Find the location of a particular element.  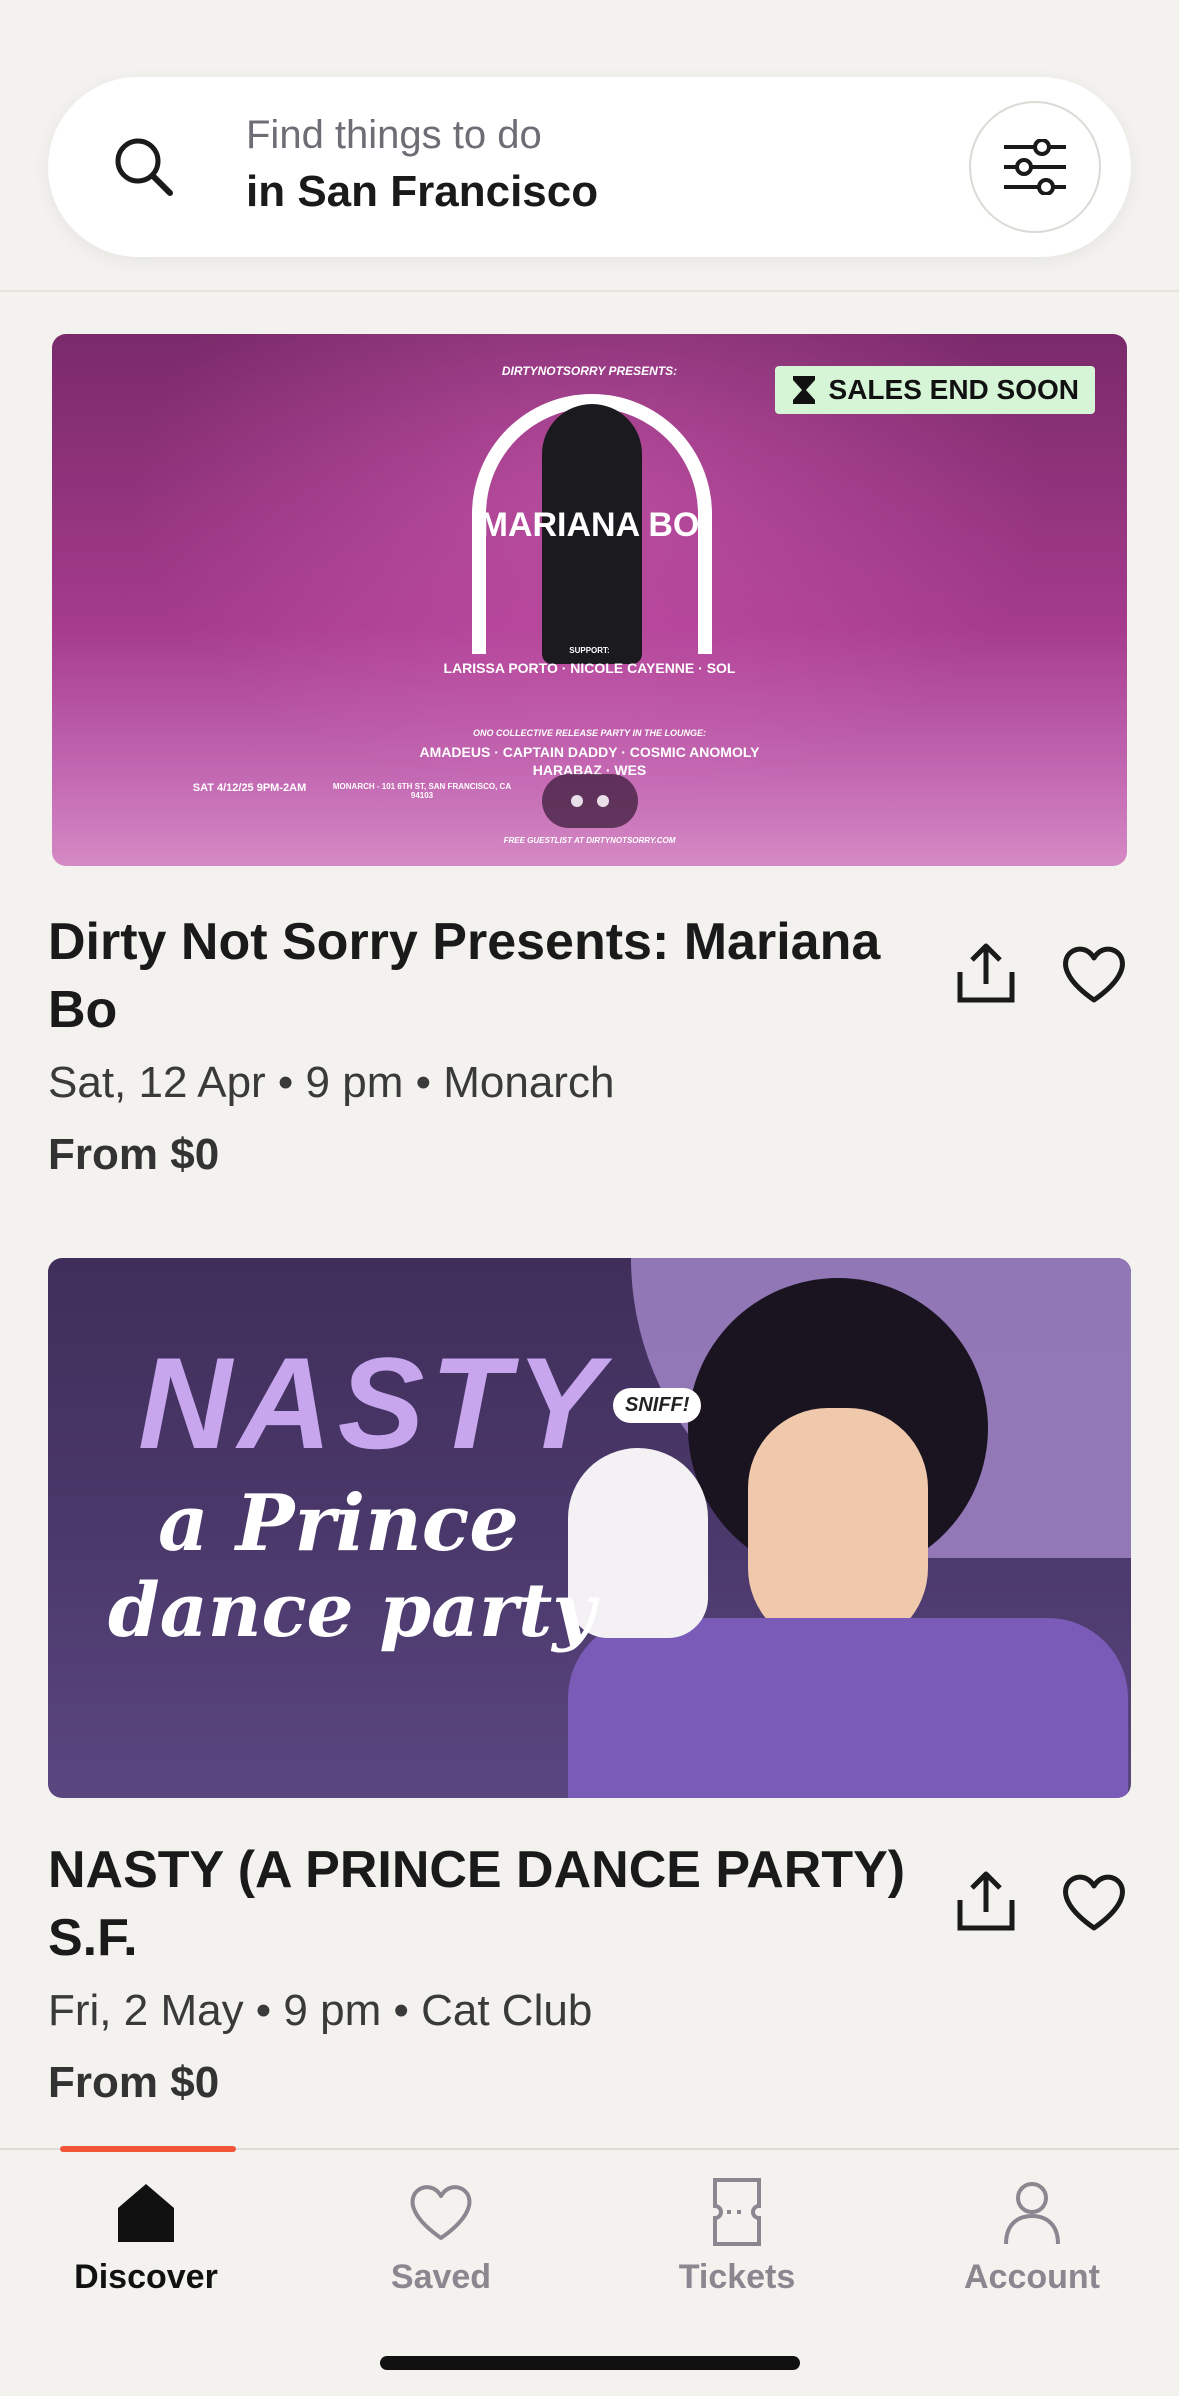

poster-line2: dance party is located at coordinates (352, 1611).